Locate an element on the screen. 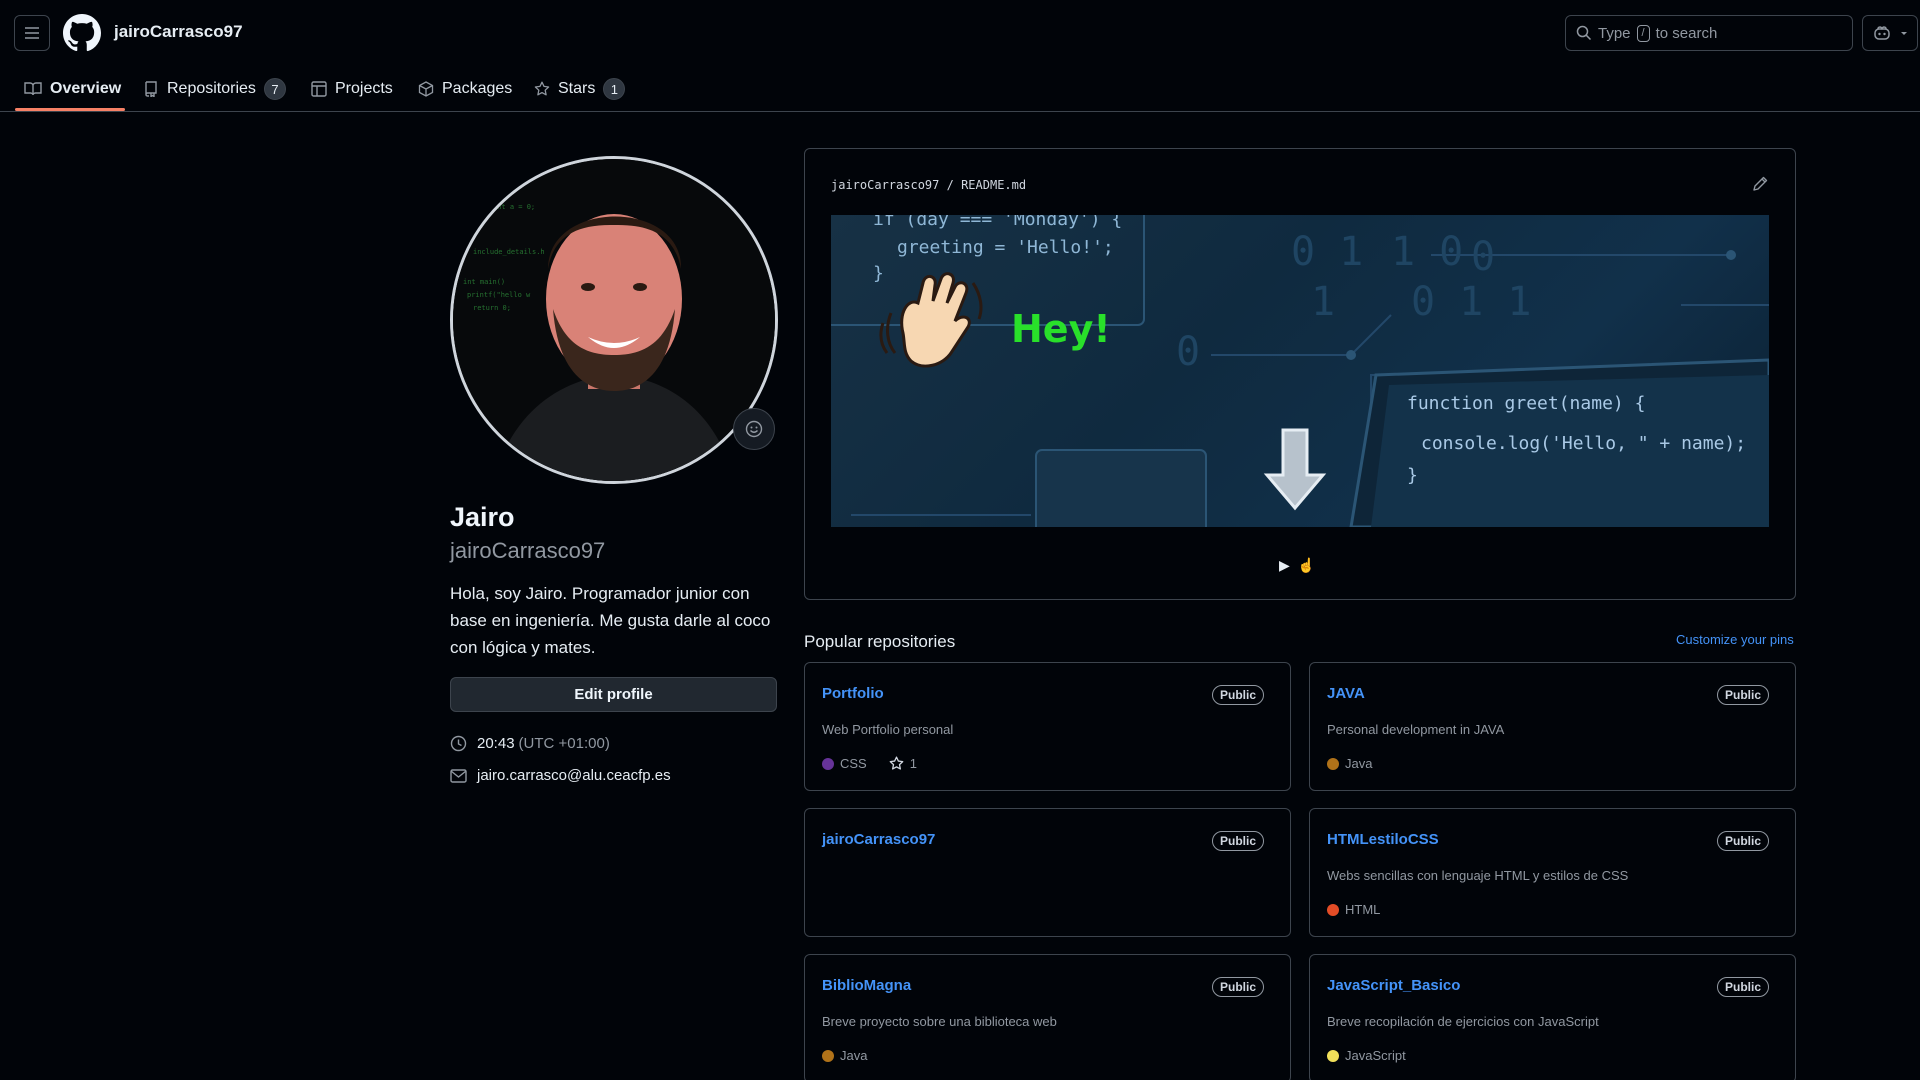  header-username: jairoCarrasco97 is located at coordinates (178, 32).